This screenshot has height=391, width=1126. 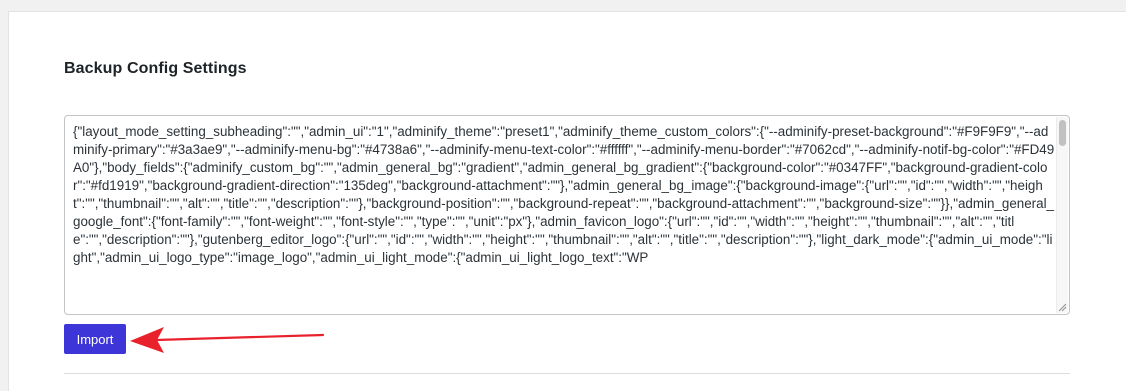 I want to click on section-divider, so click(x=567, y=373).